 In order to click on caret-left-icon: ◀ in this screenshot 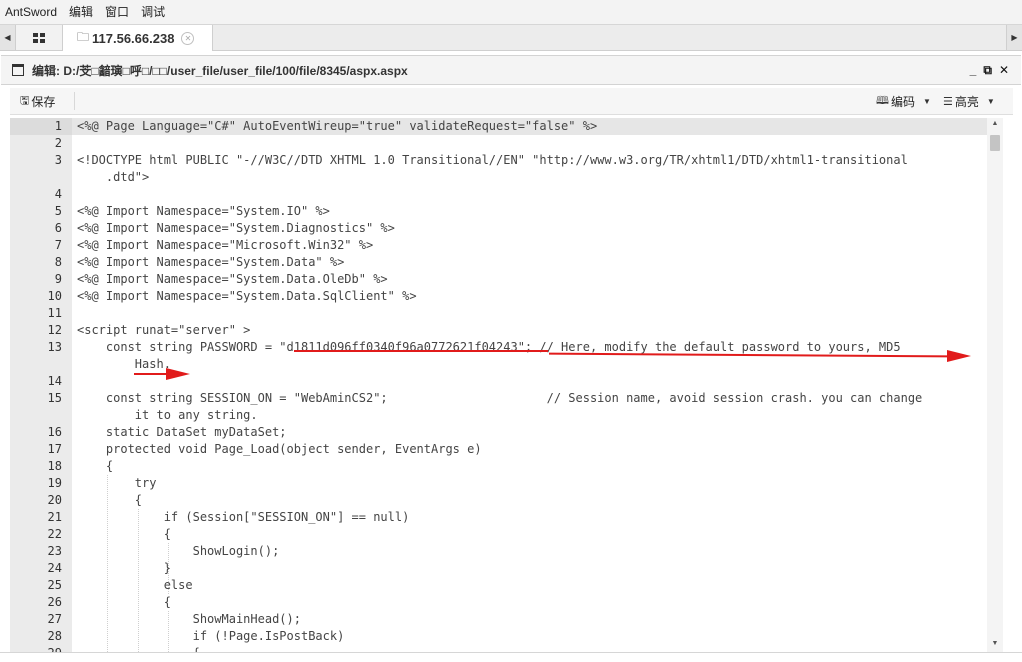, I will do `click(7, 37)`.